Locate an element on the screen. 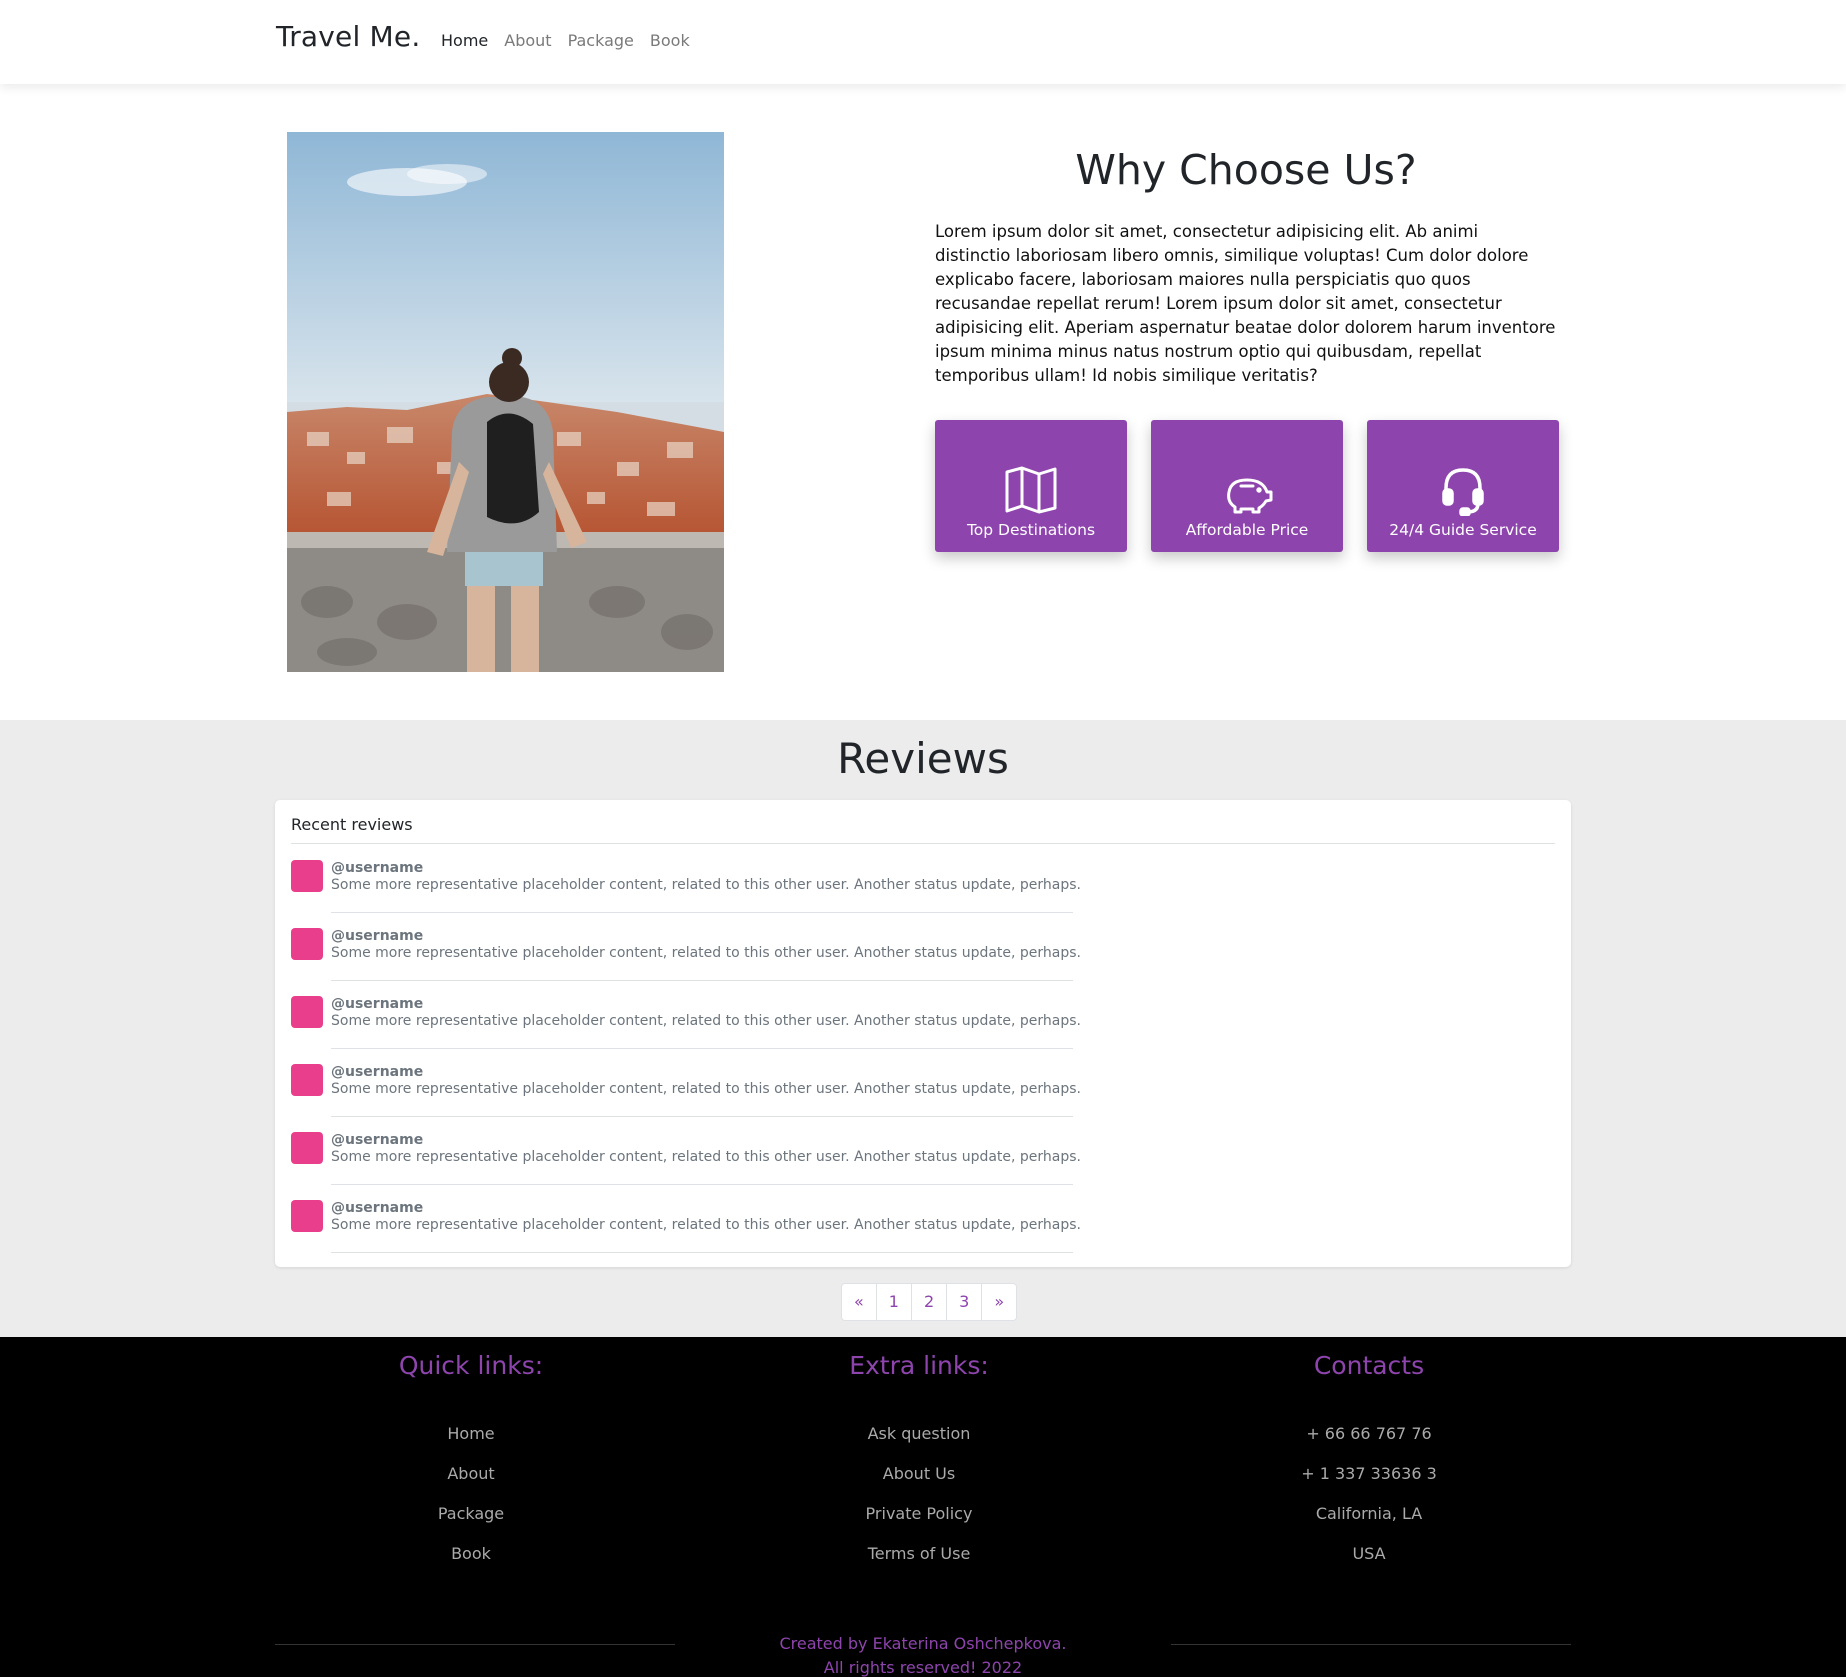  reviews-title: Reviews is located at coordinates (923, 758).